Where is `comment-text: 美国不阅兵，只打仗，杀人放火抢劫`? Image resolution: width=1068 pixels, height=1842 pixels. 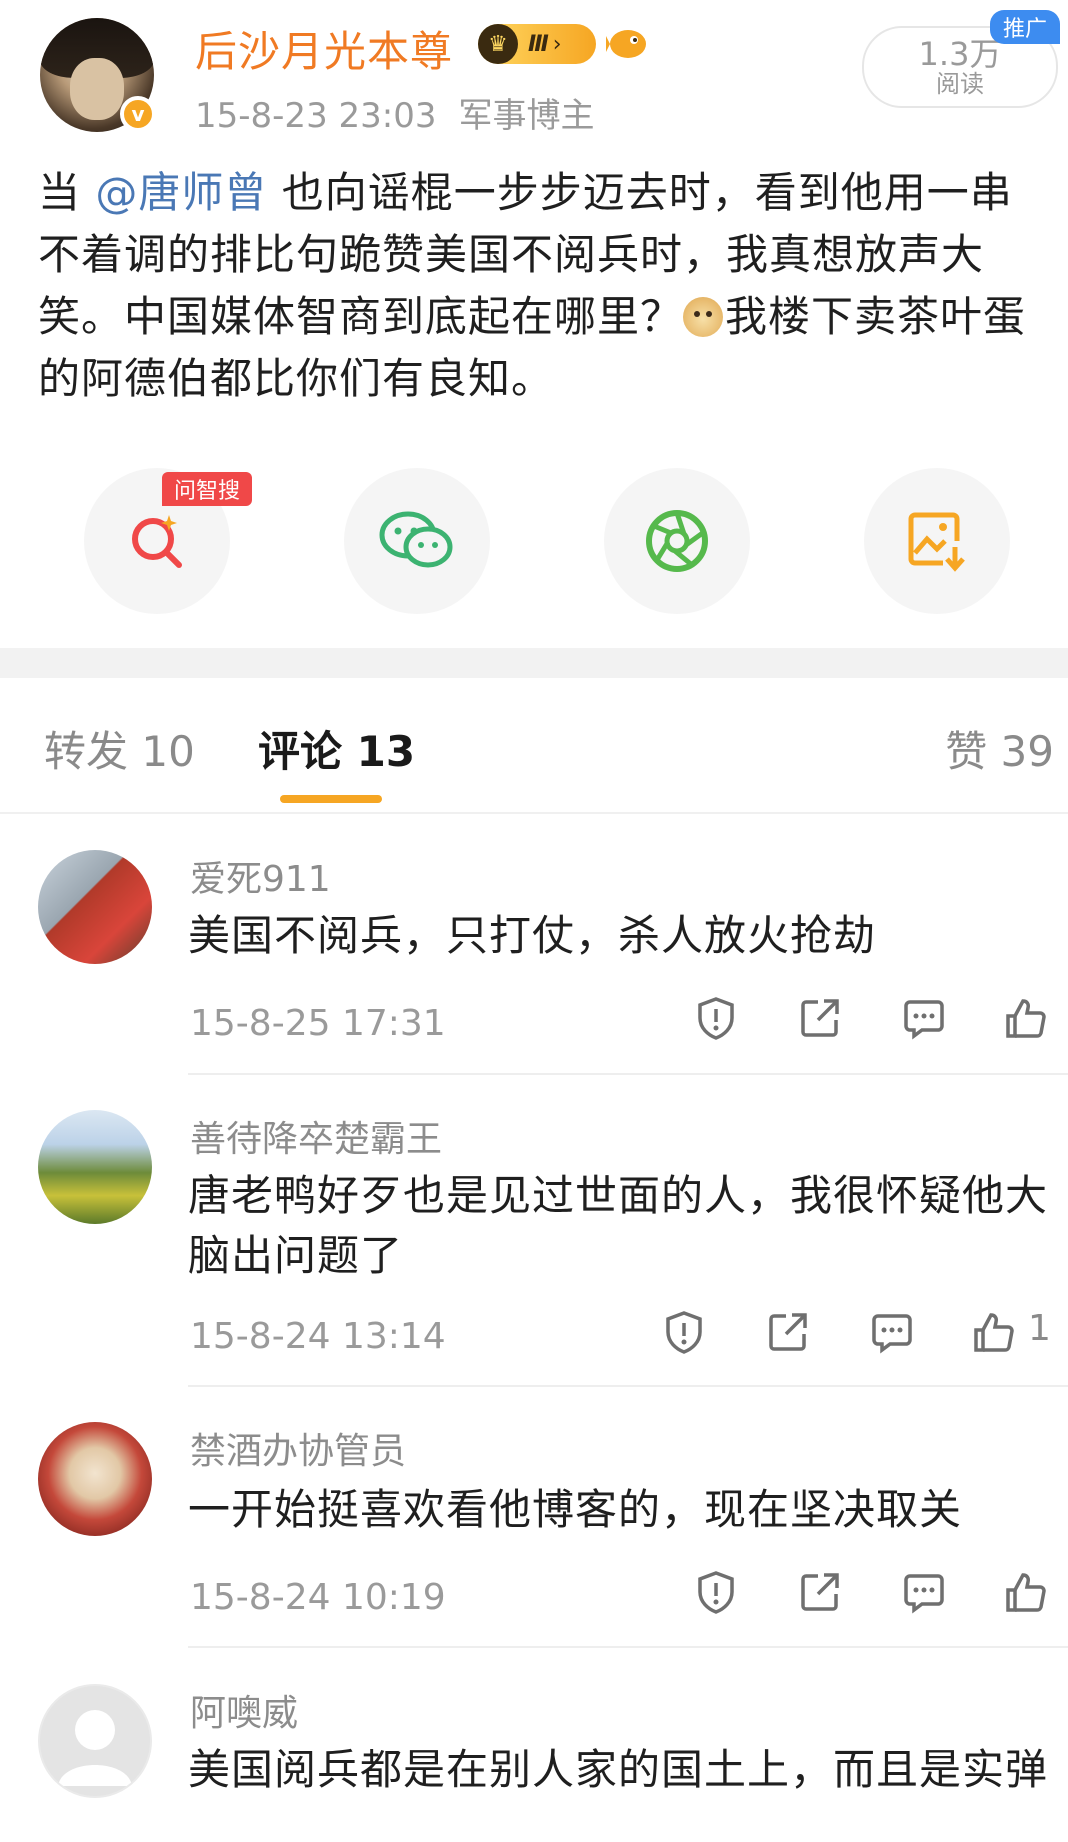 comment-text: 美国不阅兵，只打仗，杀人放火抢劫 is located at coordinates (532, 935).